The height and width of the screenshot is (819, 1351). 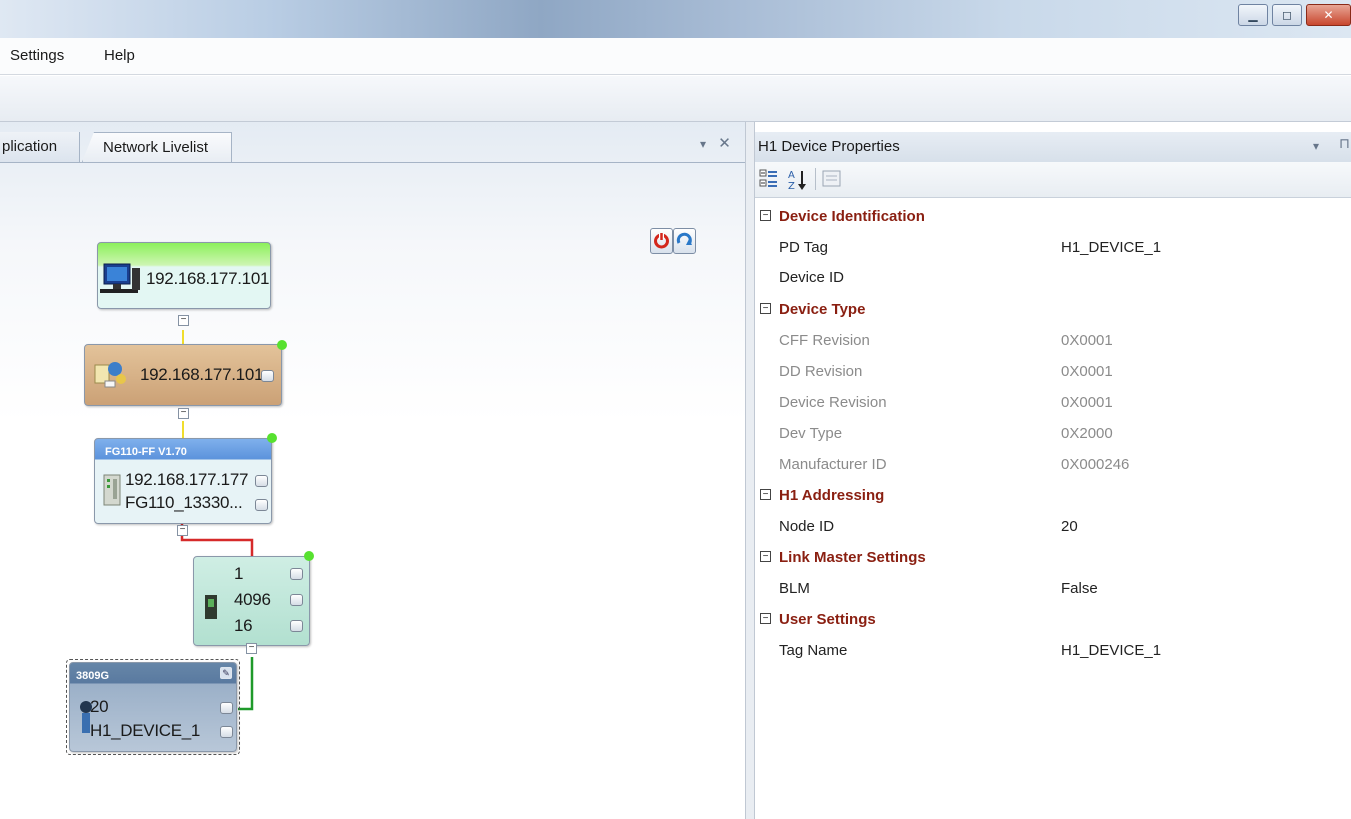 I want to click on prop-dd-revision-name: DD Revision, so click(x=821, y=371).